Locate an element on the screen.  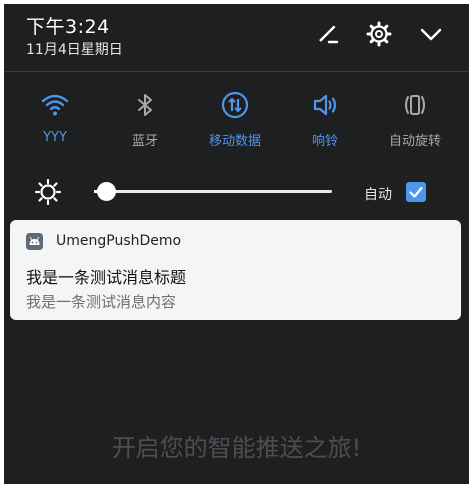
brightness-slider is located at coordinates (213, 191).